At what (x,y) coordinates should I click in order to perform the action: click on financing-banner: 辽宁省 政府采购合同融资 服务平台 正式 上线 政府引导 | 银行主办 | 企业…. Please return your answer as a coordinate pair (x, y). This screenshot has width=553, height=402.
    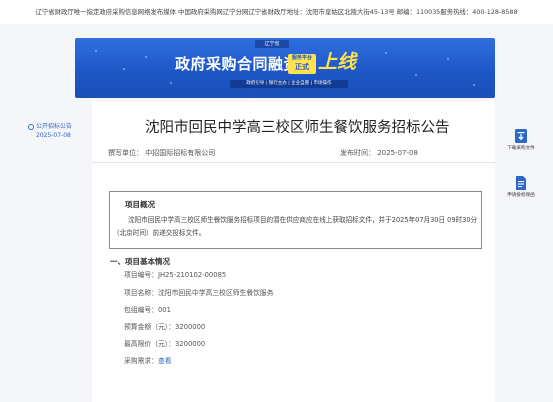
    Looking at the image, I should click on (285, 68).